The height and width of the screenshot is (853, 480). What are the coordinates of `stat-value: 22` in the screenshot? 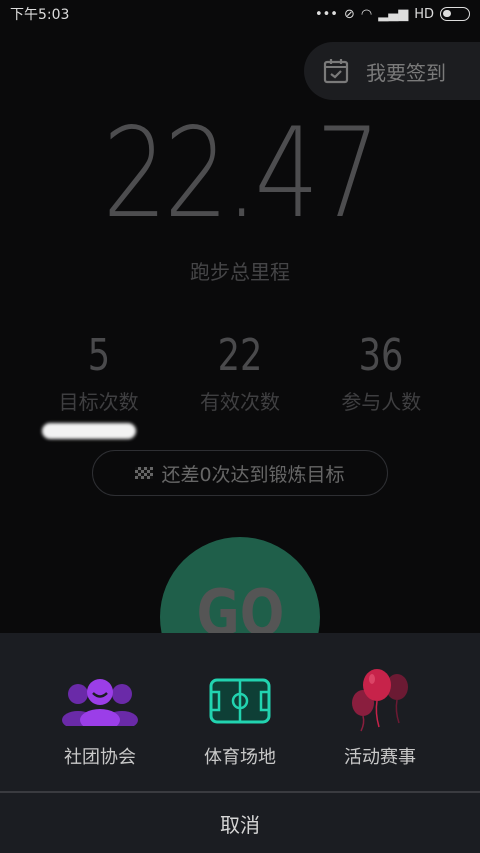 It's located at (240, 355).